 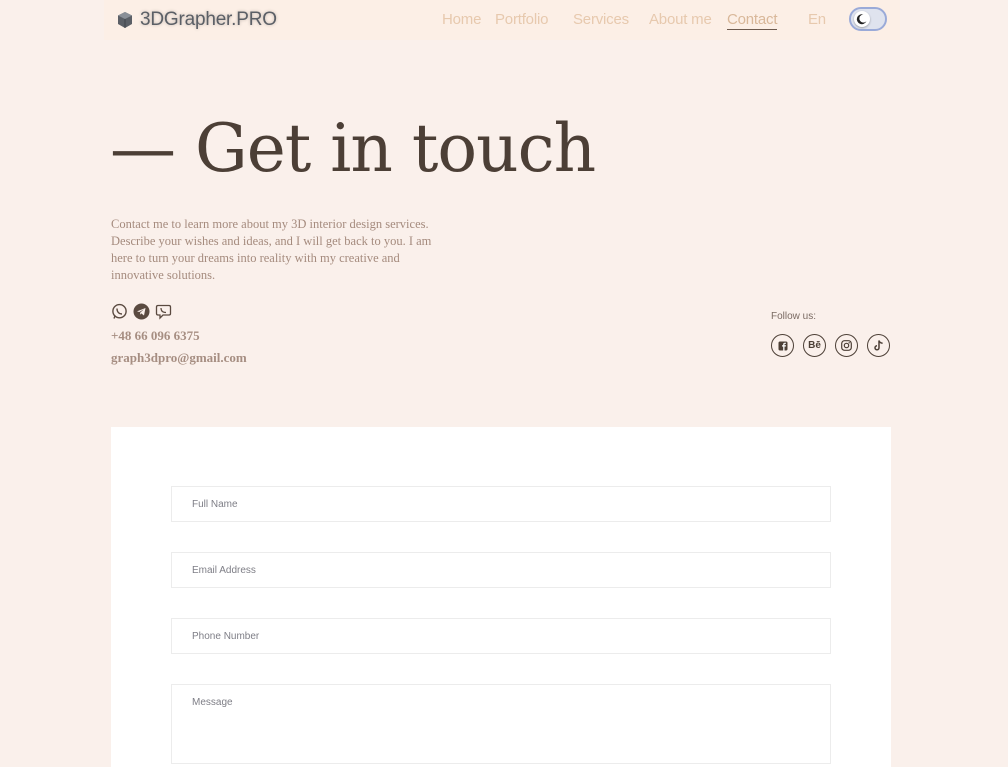 I want to click on messenger-links, so click(x=141, y=311).